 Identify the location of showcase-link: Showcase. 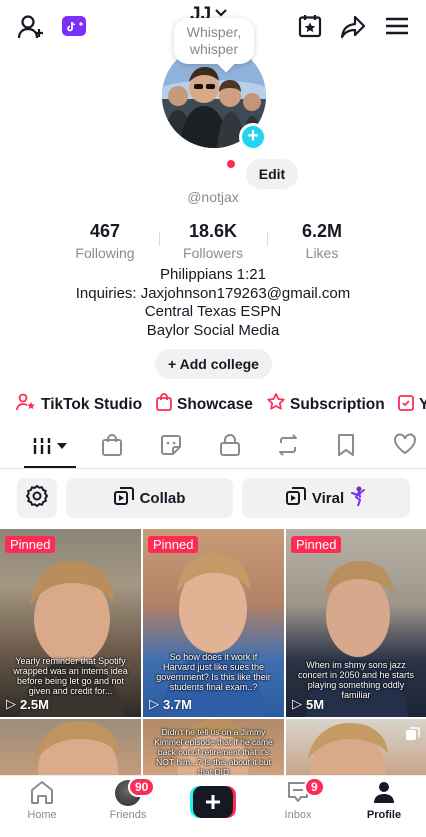
(204, 404).